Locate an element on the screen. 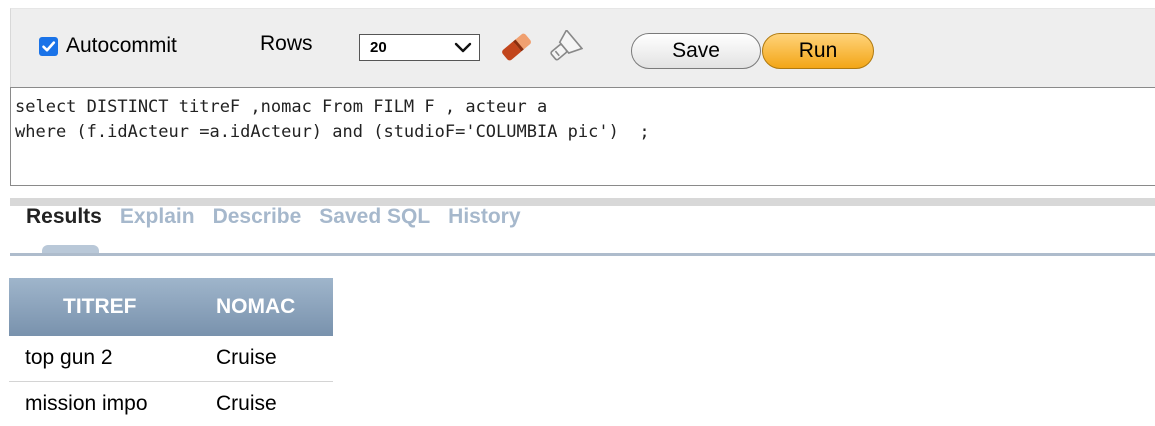 The height and width of the screenshot is (426, 1155). flashlight-icon is located at coordinates (565, 47).